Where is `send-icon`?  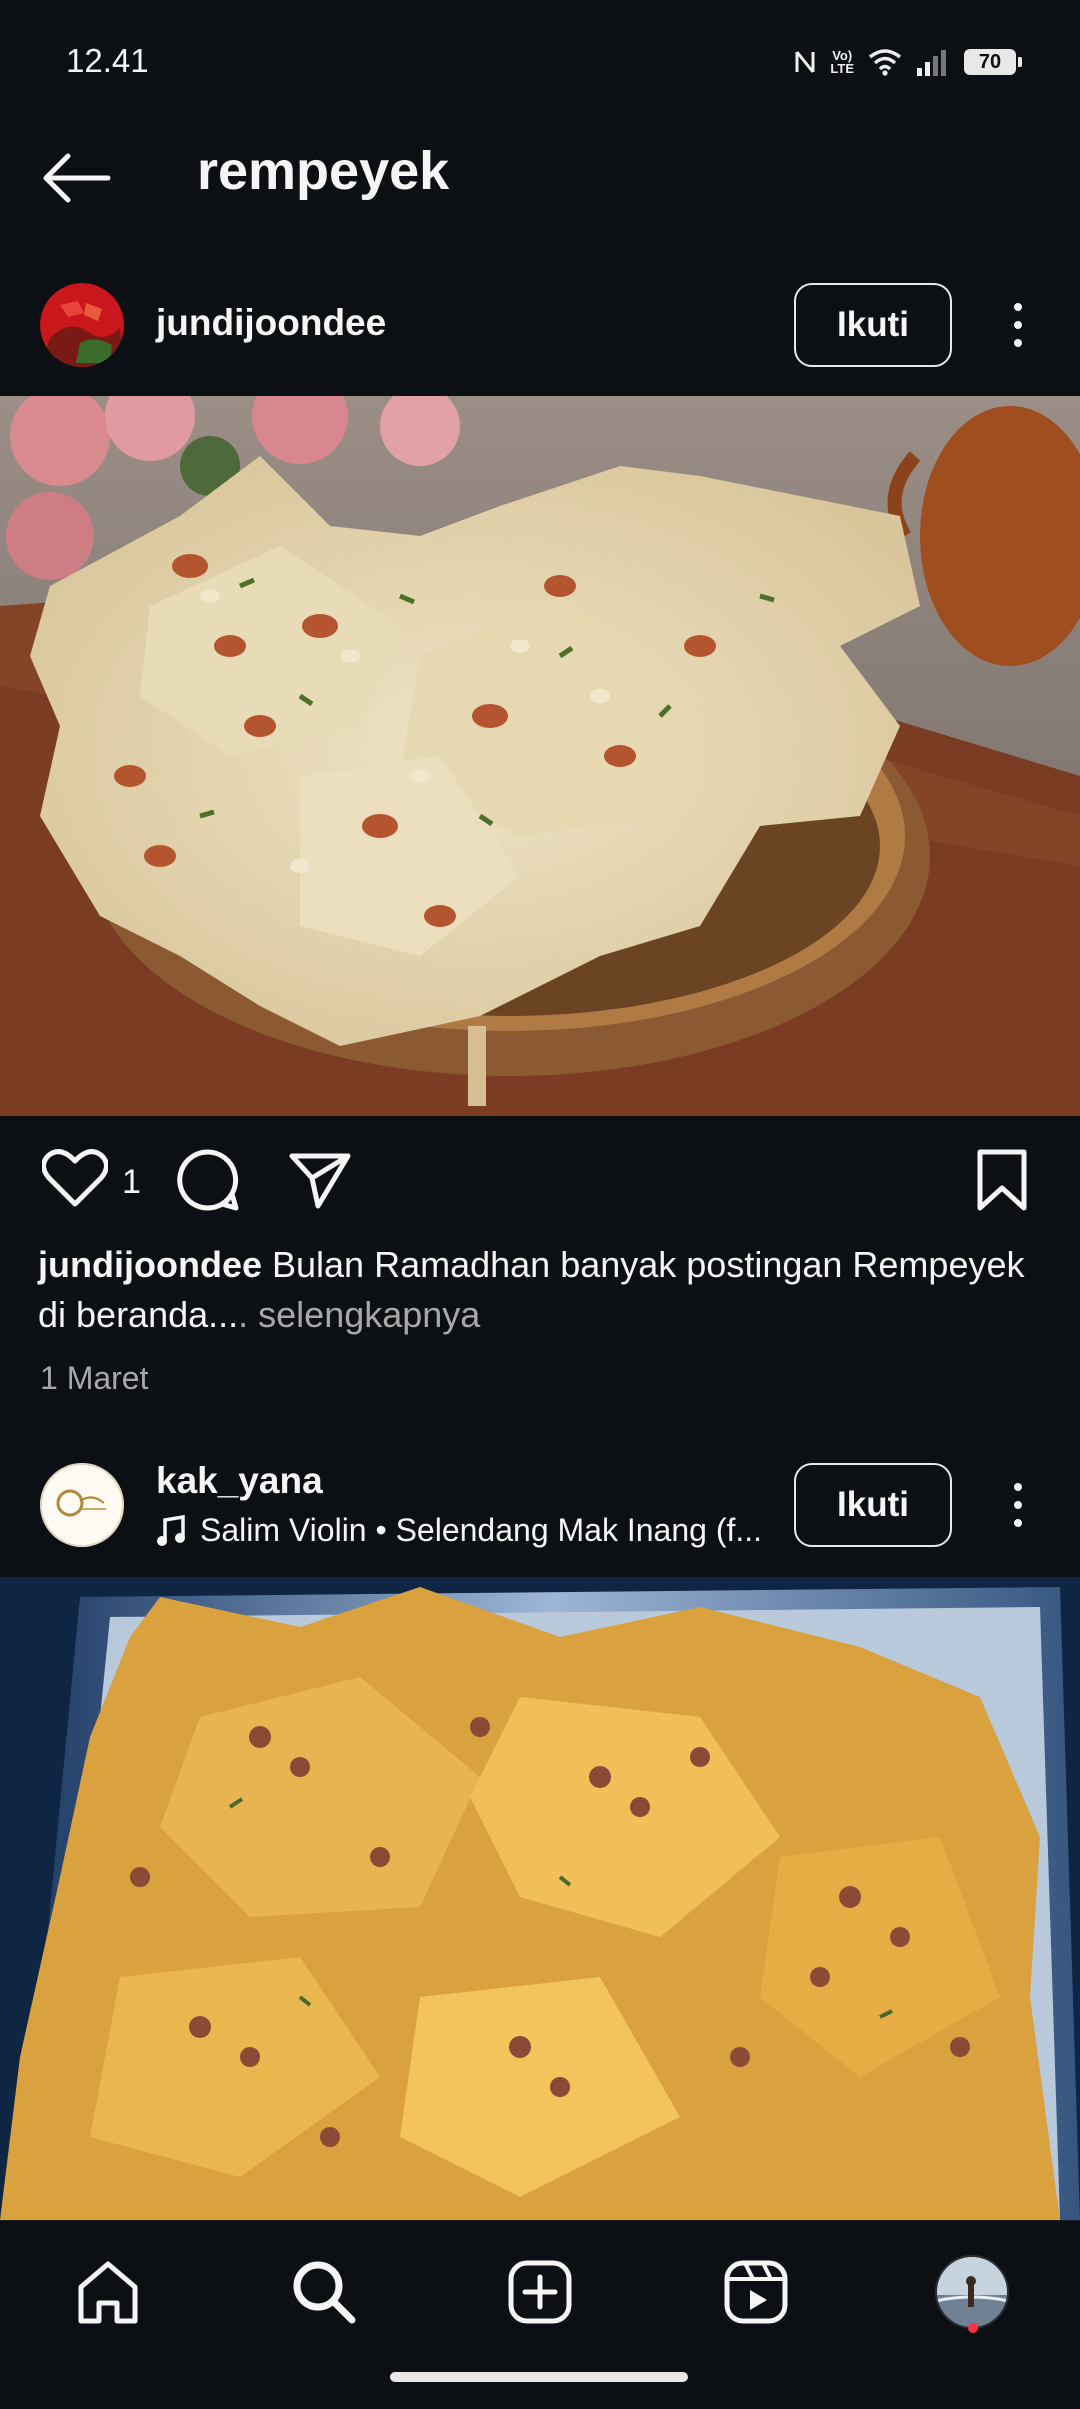 send-icon is located at coordinates (320, 1181).